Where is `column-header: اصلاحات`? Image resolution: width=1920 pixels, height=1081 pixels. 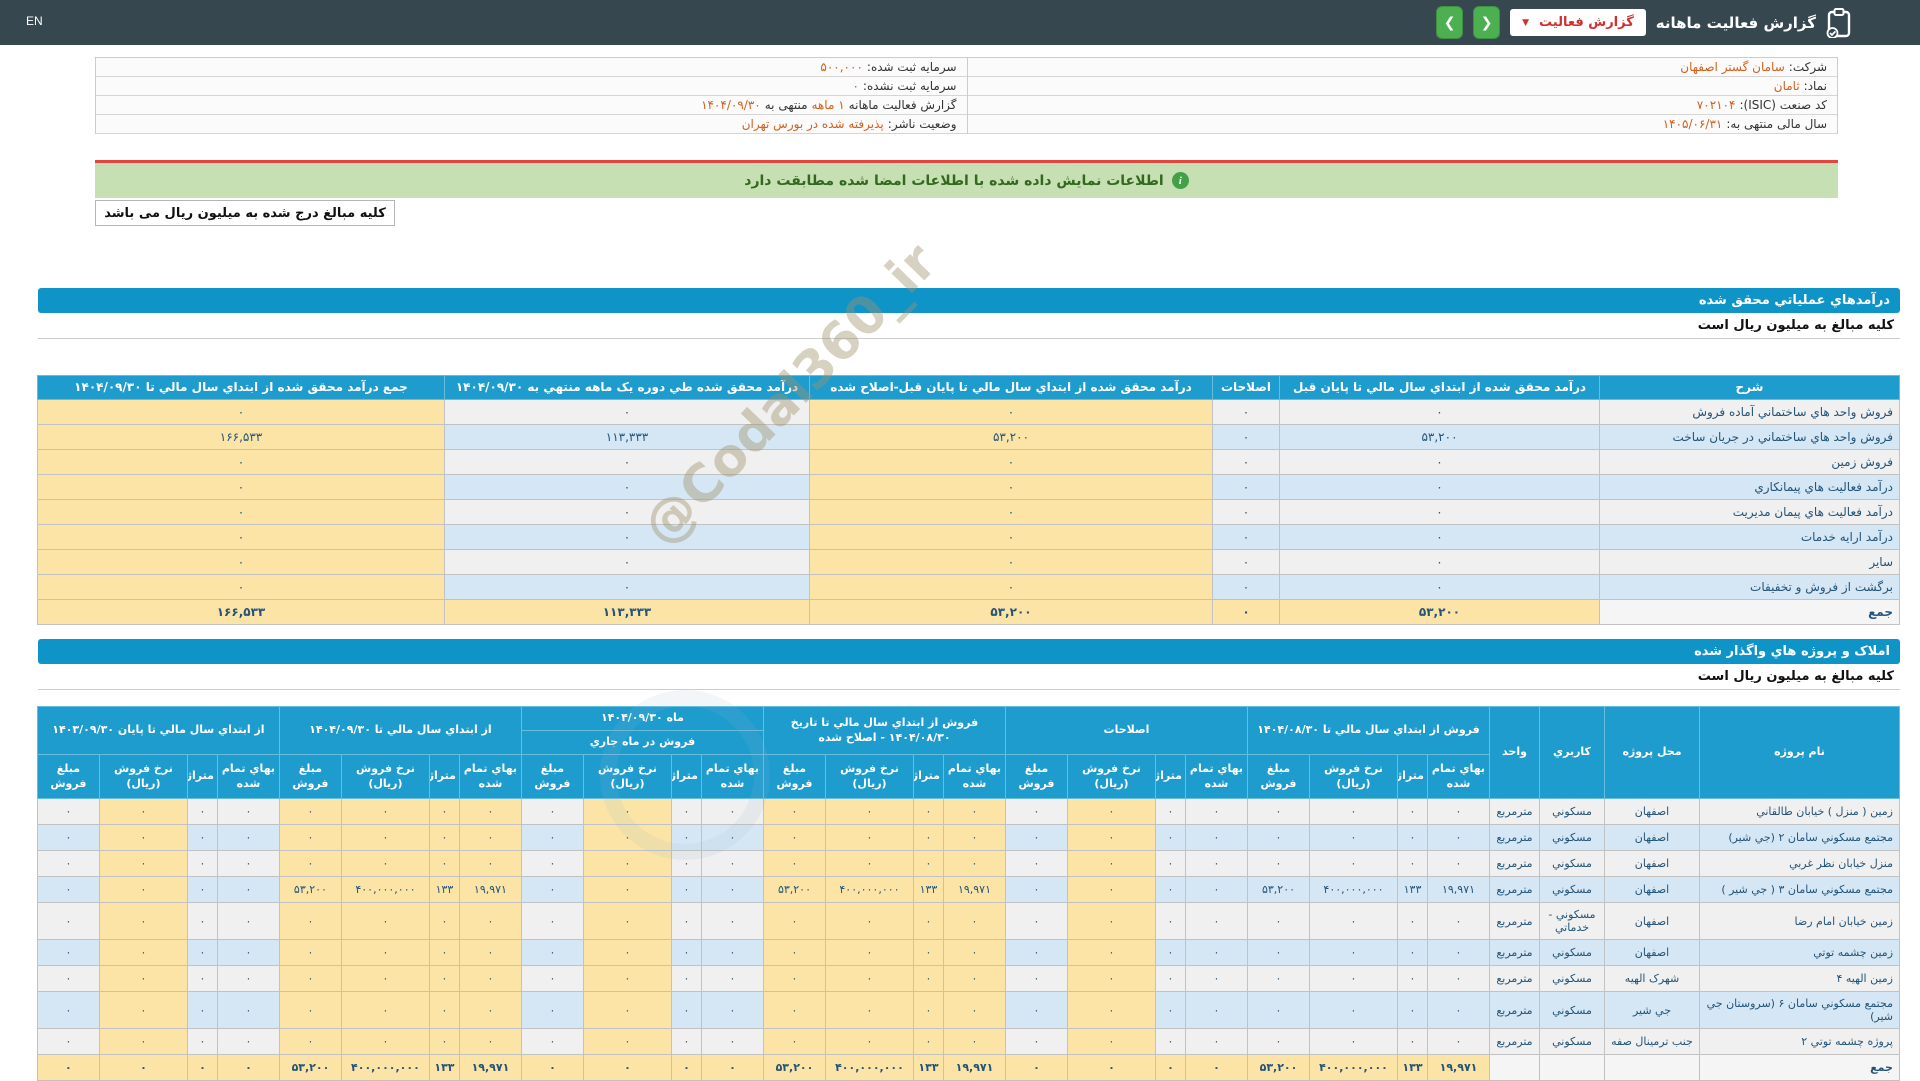 column-header: اصلاحات is located at coordinates (1246, 387).